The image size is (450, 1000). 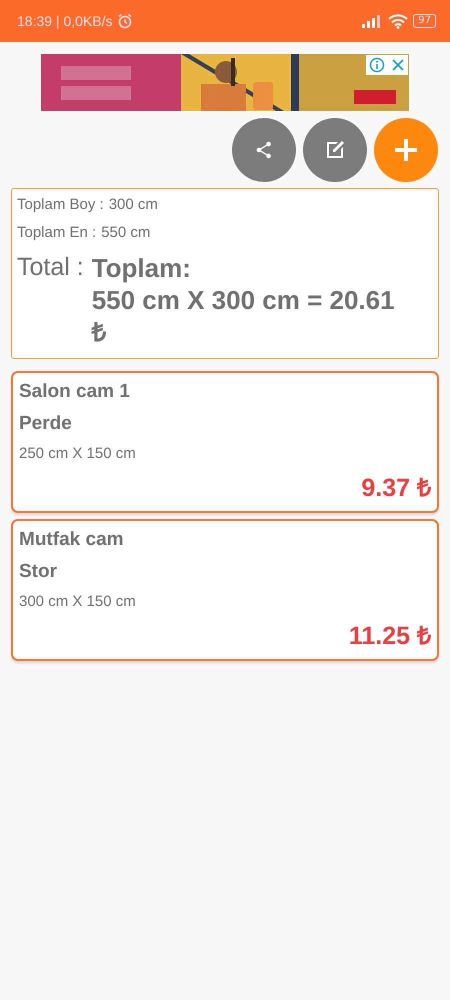 What do you see at coordinates (125, 21) in the screenshot?
I see `alarm-clock-icon` at bounding box center [125, 21].